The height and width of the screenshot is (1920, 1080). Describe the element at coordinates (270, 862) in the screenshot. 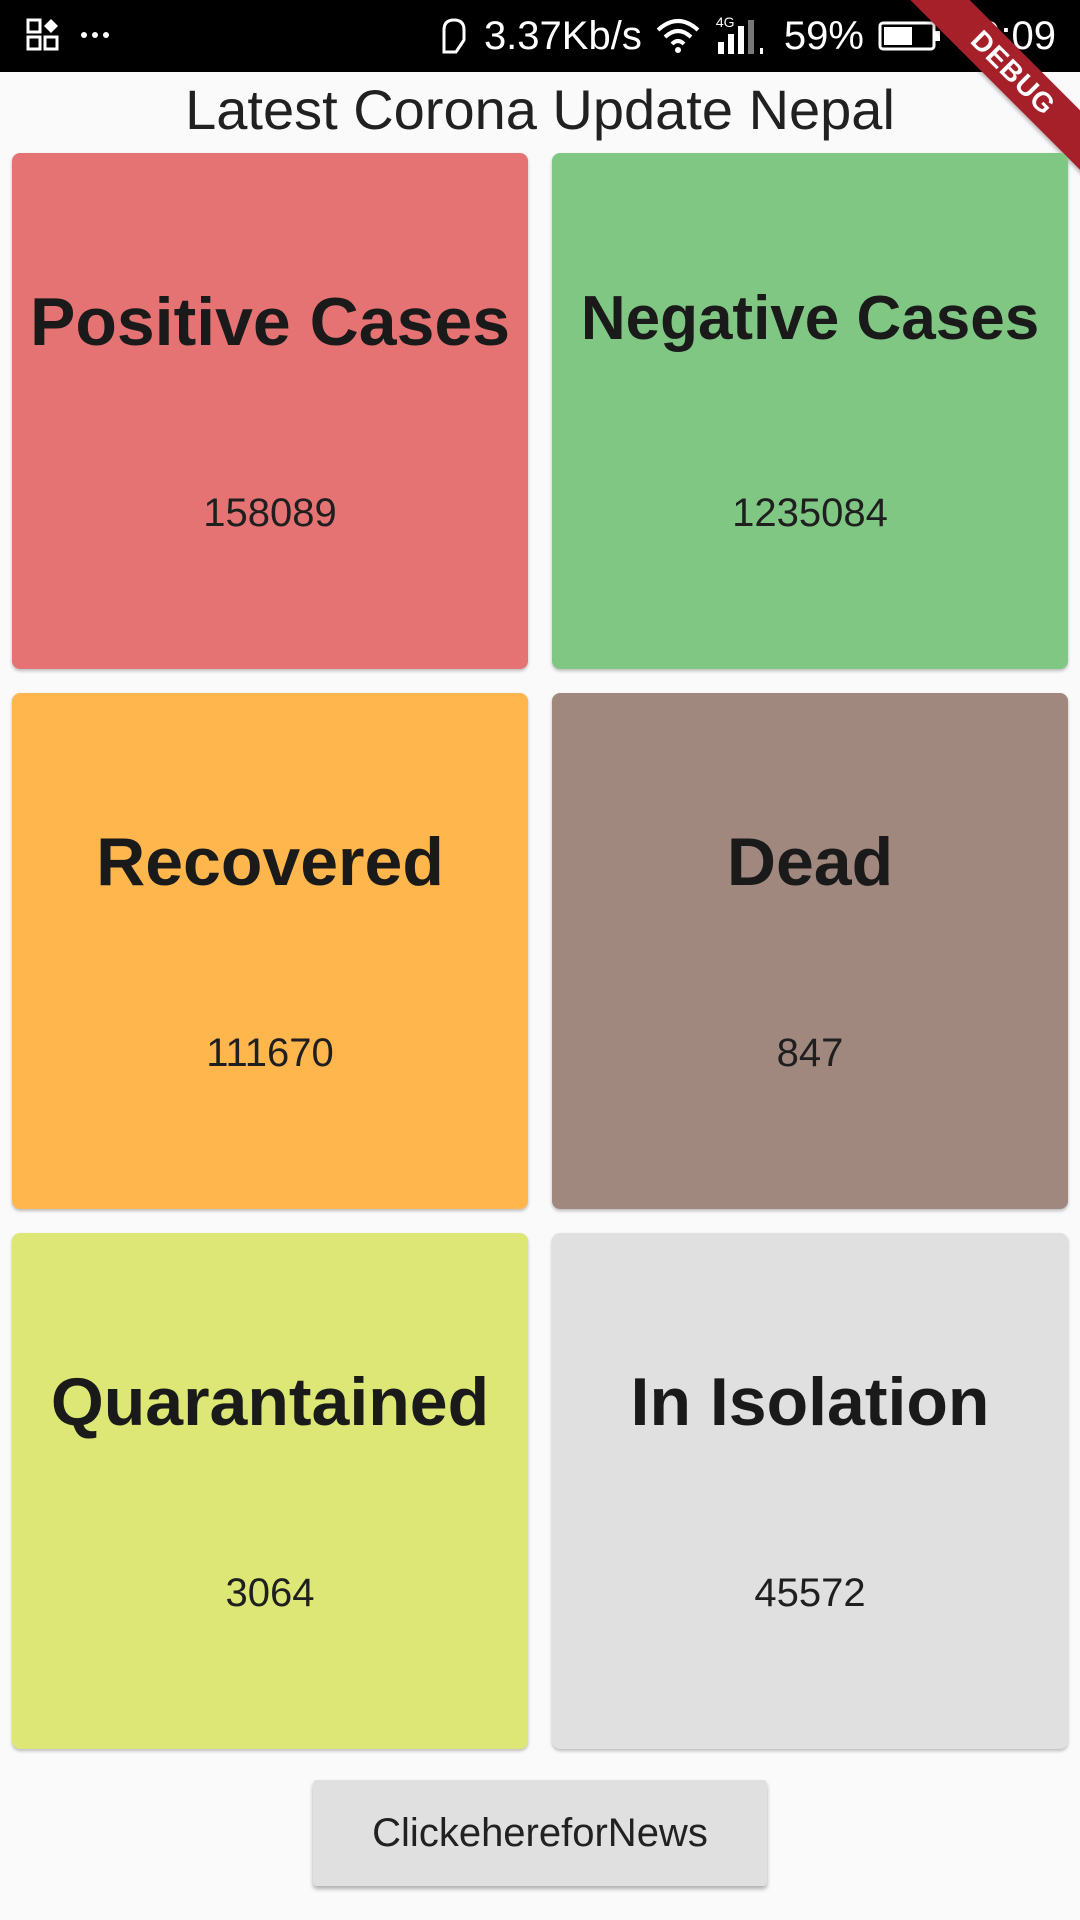

I see `card-title: Recovered` at that location.